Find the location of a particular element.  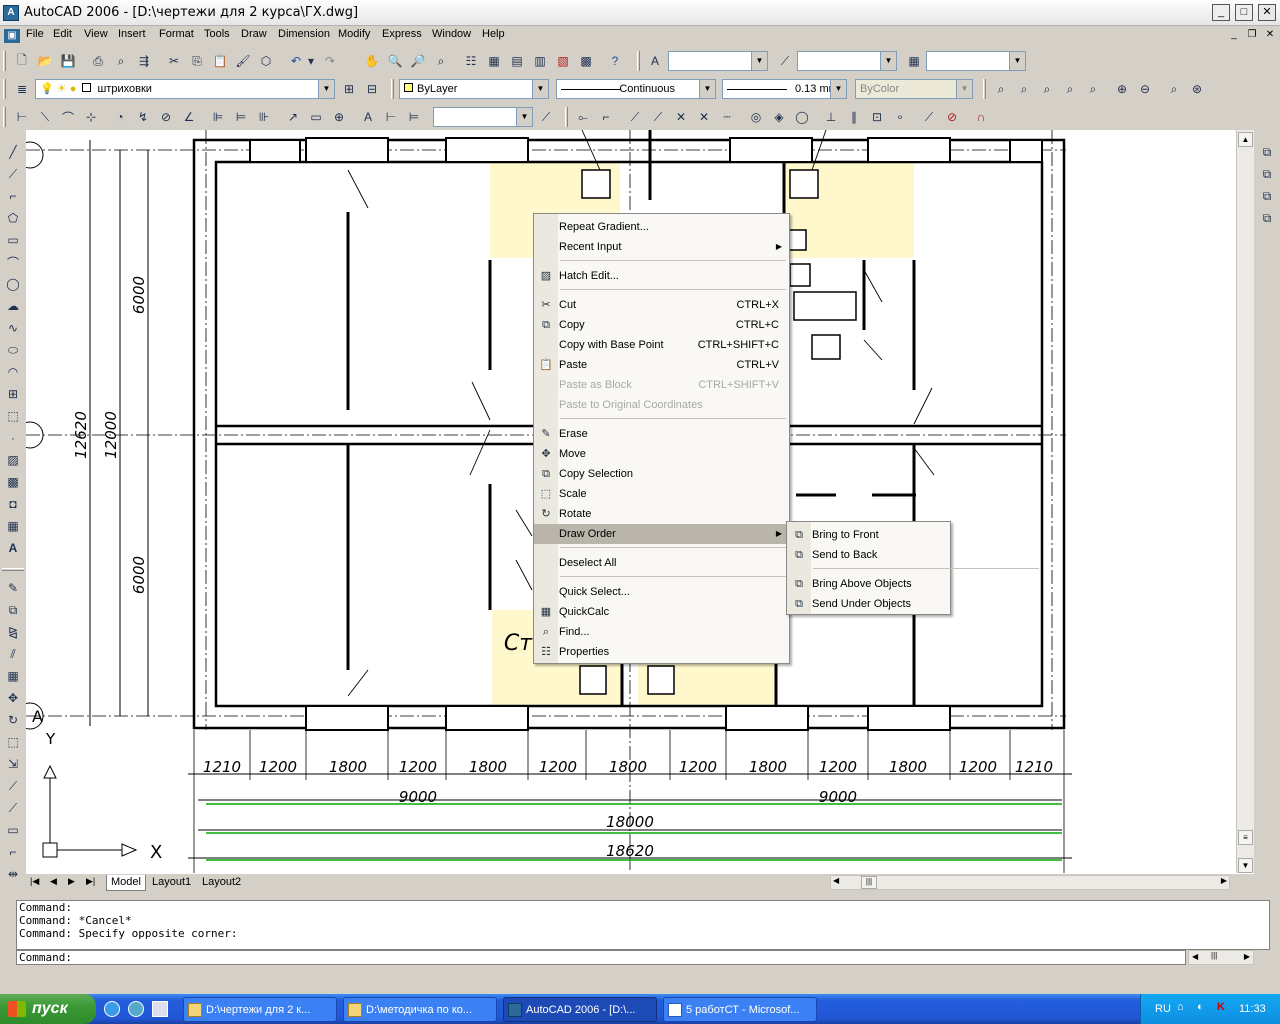

snap-node-icon: ∘ is located at coordinates (900, 117).